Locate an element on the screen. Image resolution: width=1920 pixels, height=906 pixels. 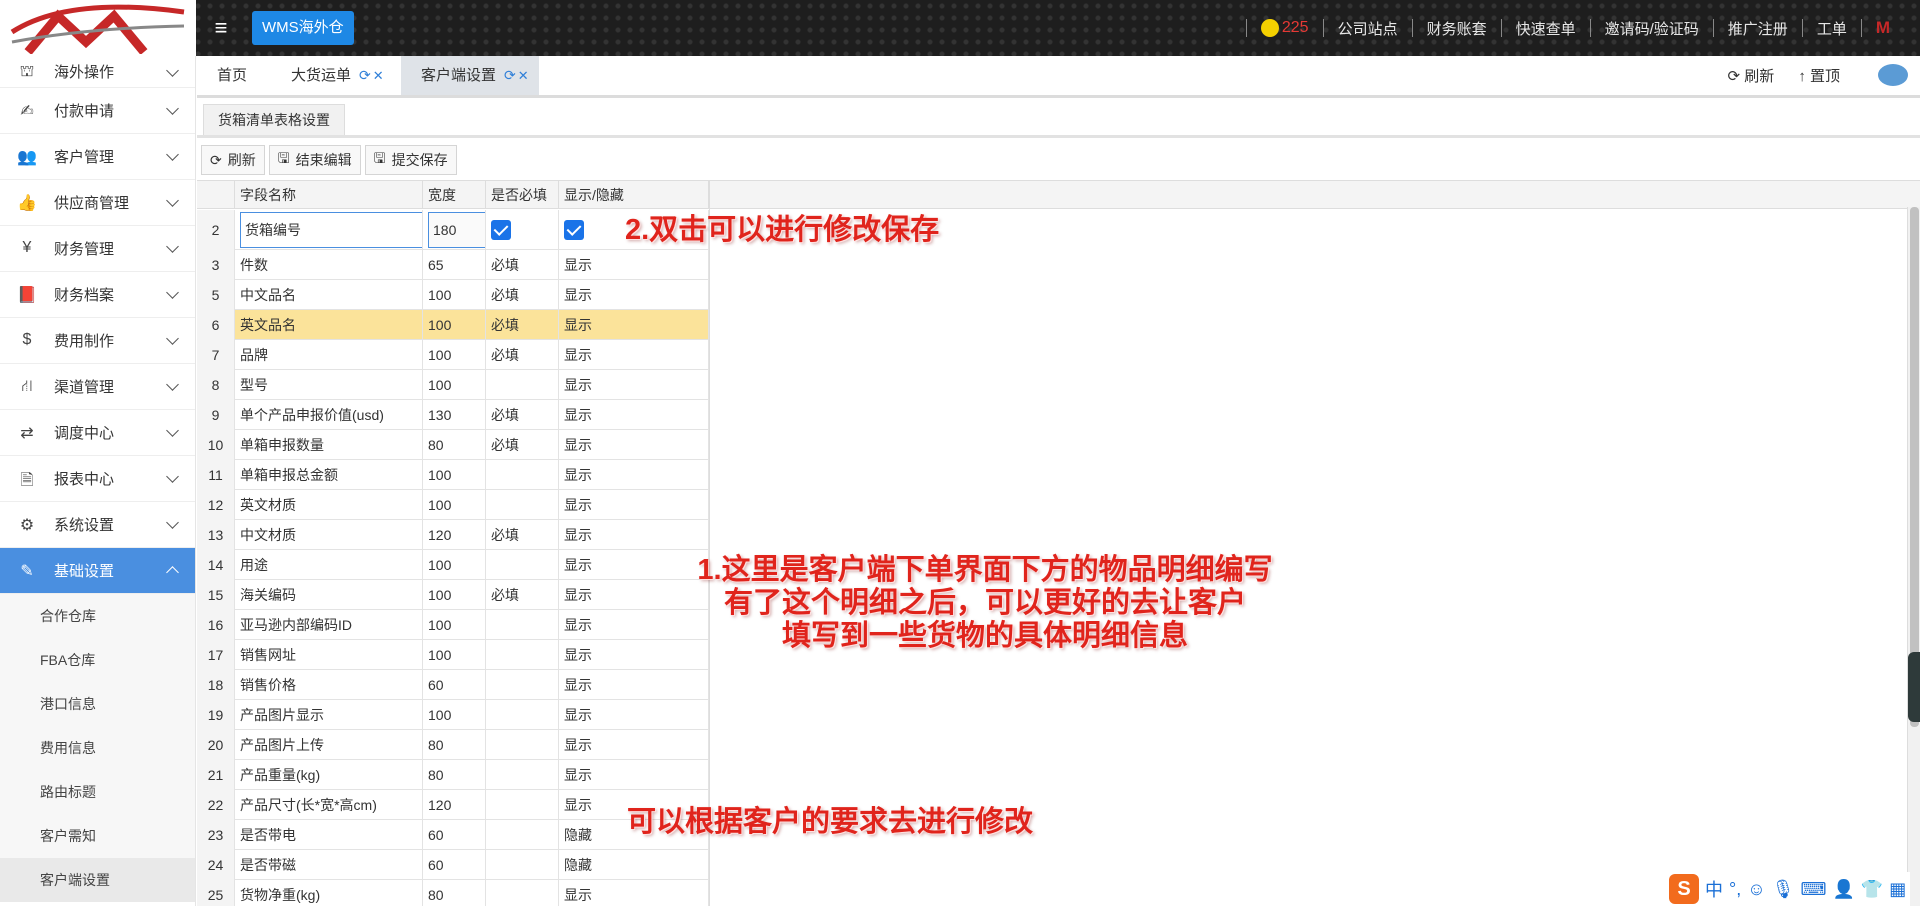
visibility-cell: 隐藏 is located at coordinates (634, 865).